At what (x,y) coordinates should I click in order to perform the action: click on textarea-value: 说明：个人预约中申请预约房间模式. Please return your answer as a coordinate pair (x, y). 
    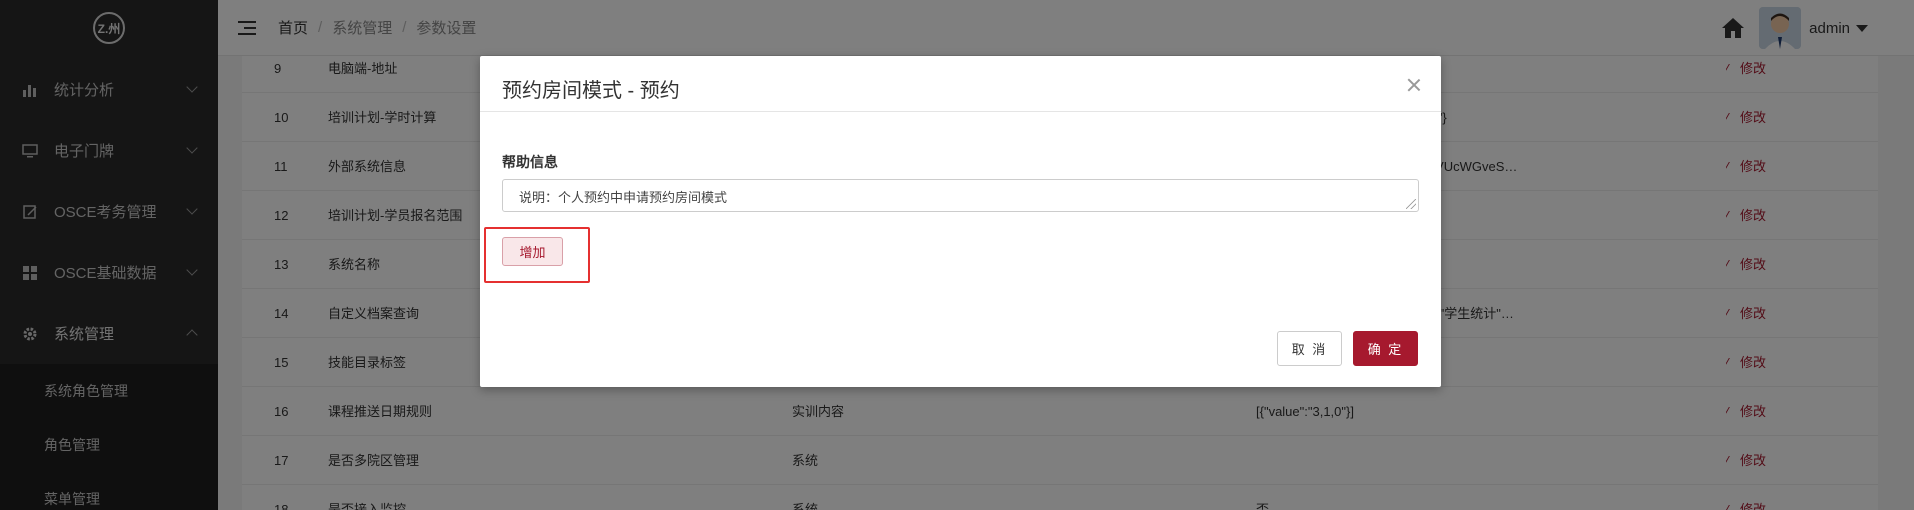
    Looking at the image, I should click on (623, 197).